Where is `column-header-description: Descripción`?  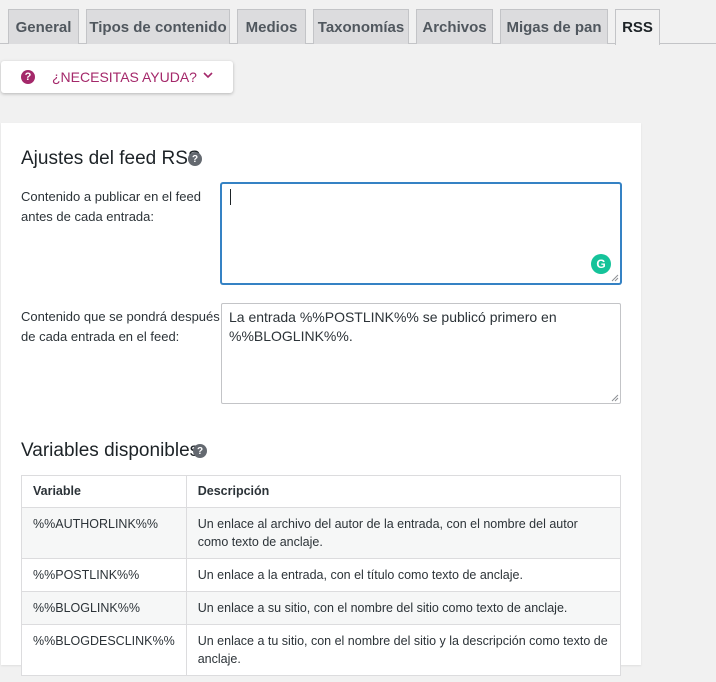 column-header-description: Descripción is located at coordinates (403, 491).